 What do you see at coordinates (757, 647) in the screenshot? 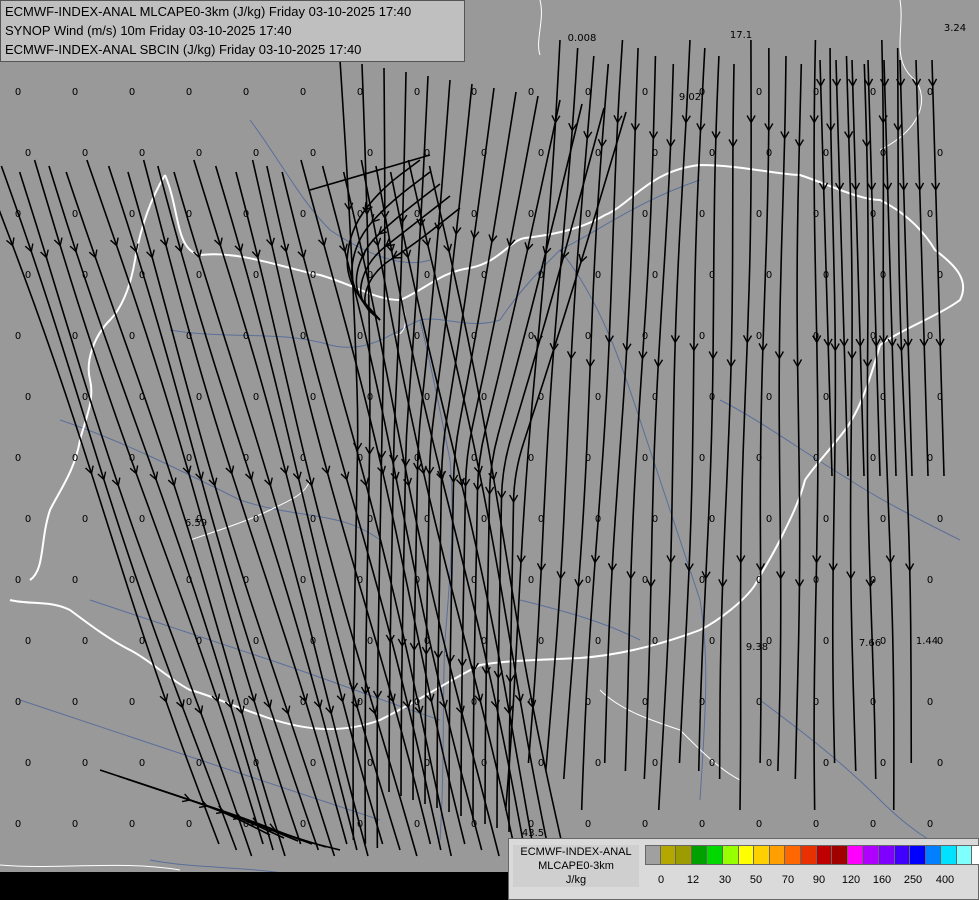
I see `station-value-special: 9.38` at bounding box center [757, 647].